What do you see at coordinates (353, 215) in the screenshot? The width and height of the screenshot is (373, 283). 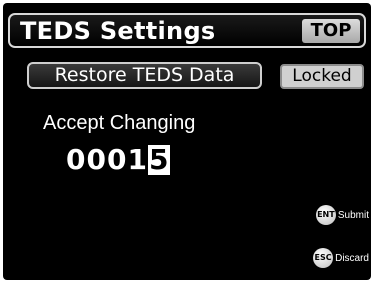 I see `submit-label: Submit` at bounding box center [353, 215].